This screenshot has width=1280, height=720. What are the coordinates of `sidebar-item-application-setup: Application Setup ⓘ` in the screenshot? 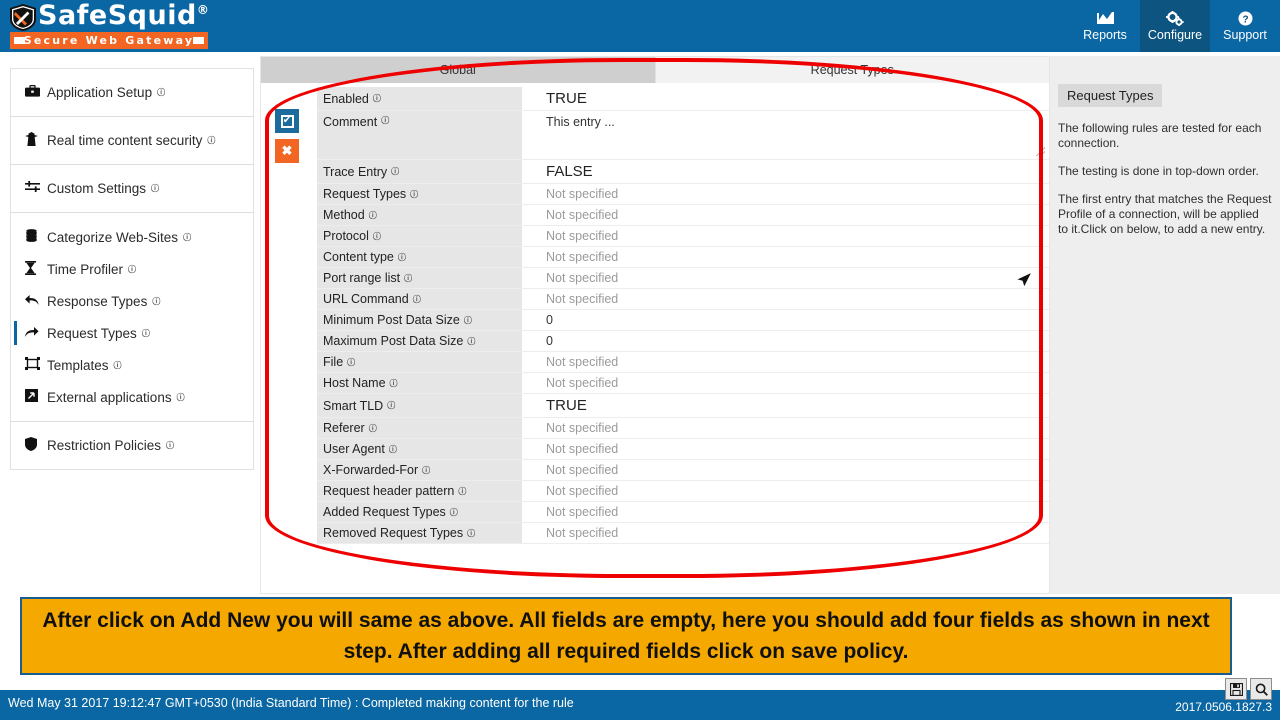 It's located at (132, 92).